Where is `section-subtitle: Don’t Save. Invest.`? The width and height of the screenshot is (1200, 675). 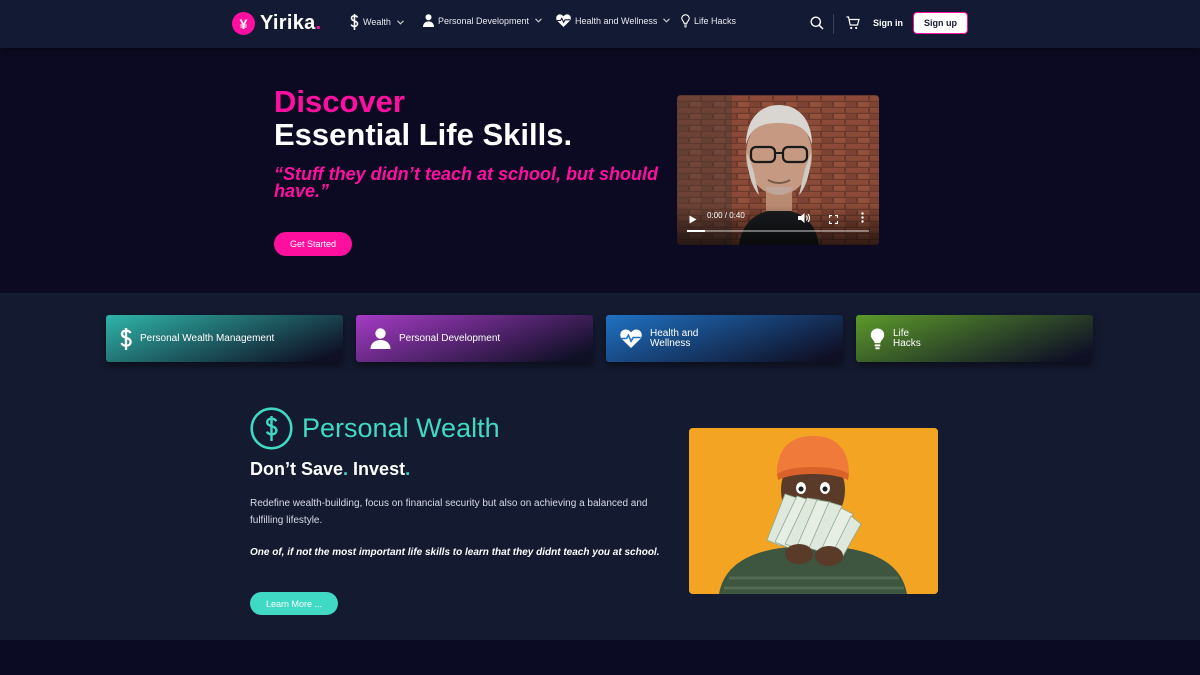
section-subtitle: Don’t Save. Invest. is located at coordinates (330, 469).